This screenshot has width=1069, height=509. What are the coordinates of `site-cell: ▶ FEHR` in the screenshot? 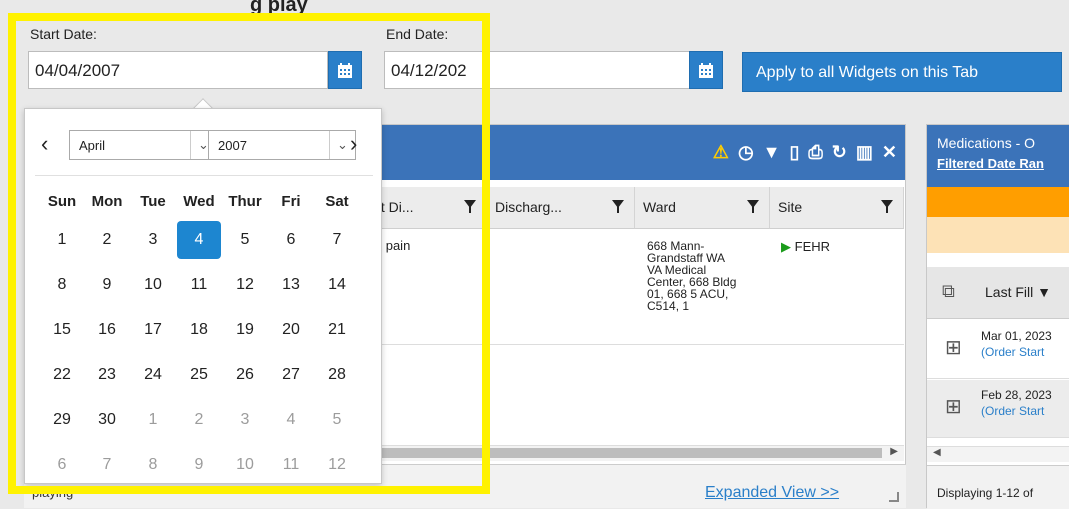 It's located at (806, 246).